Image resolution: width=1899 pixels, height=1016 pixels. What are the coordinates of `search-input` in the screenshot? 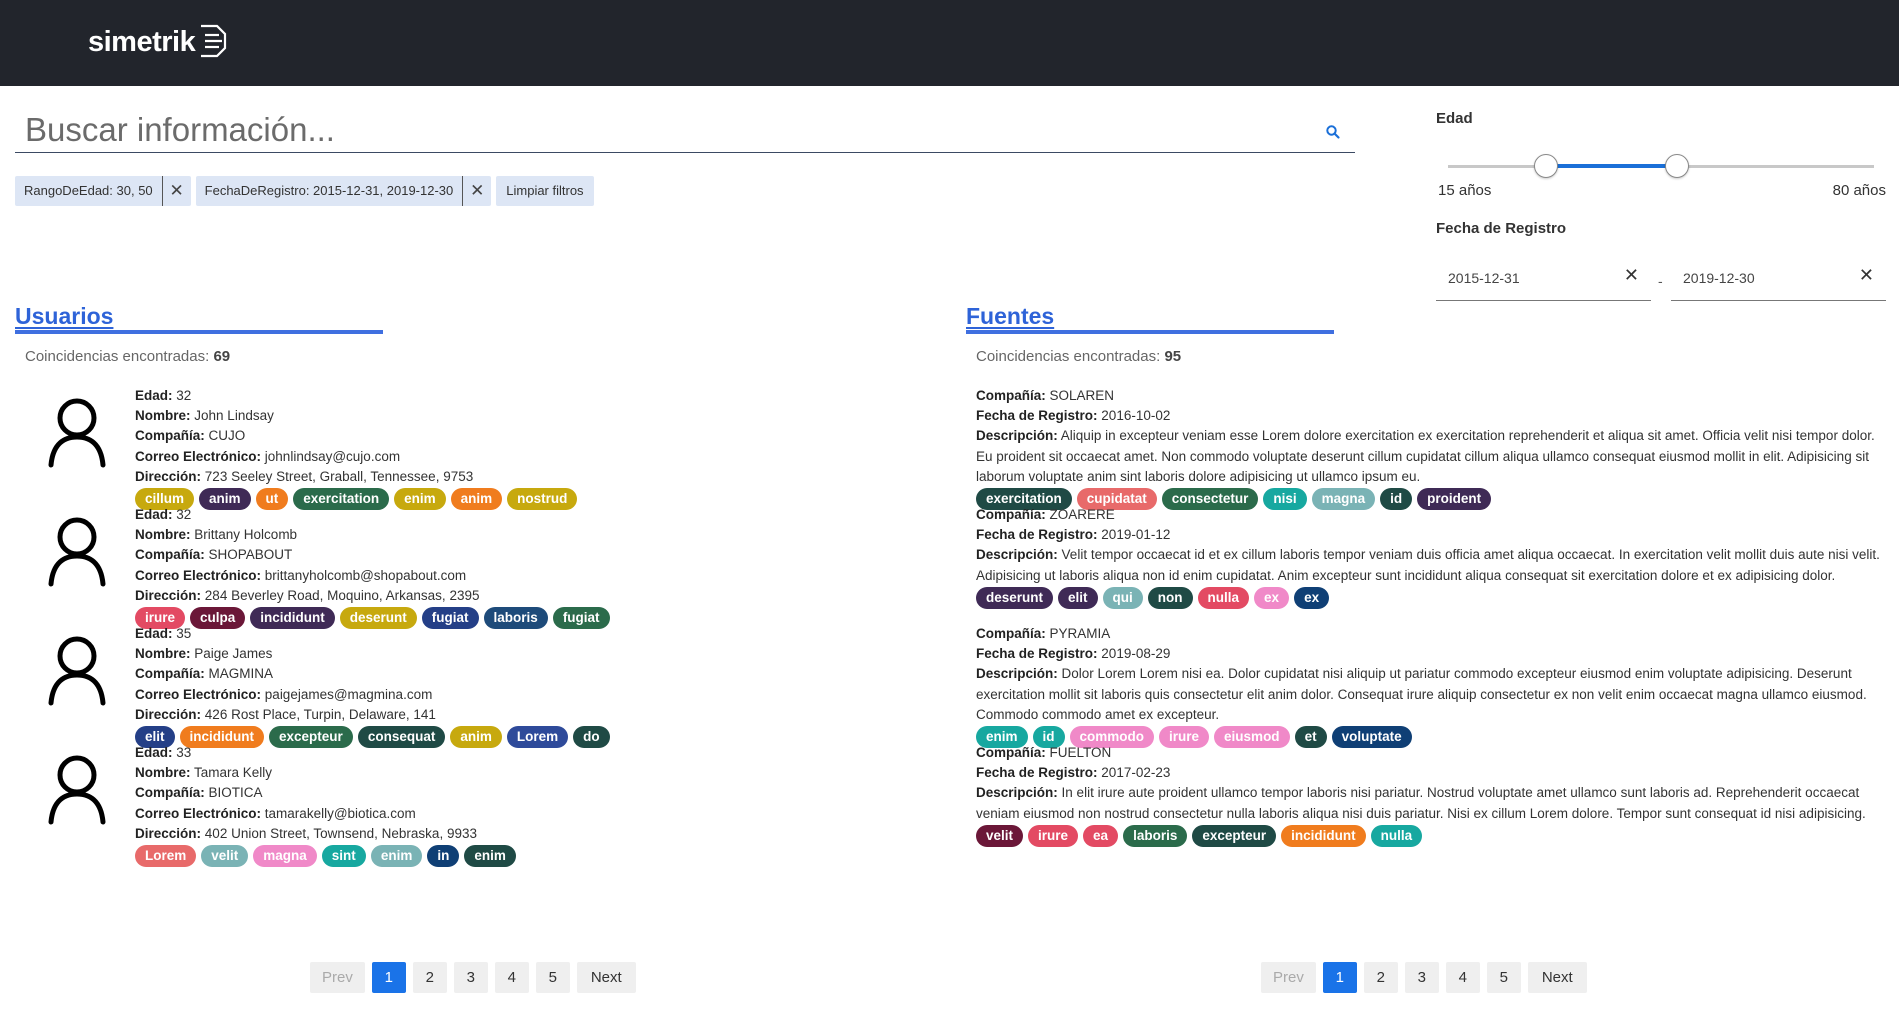 It's located at (655, 130).